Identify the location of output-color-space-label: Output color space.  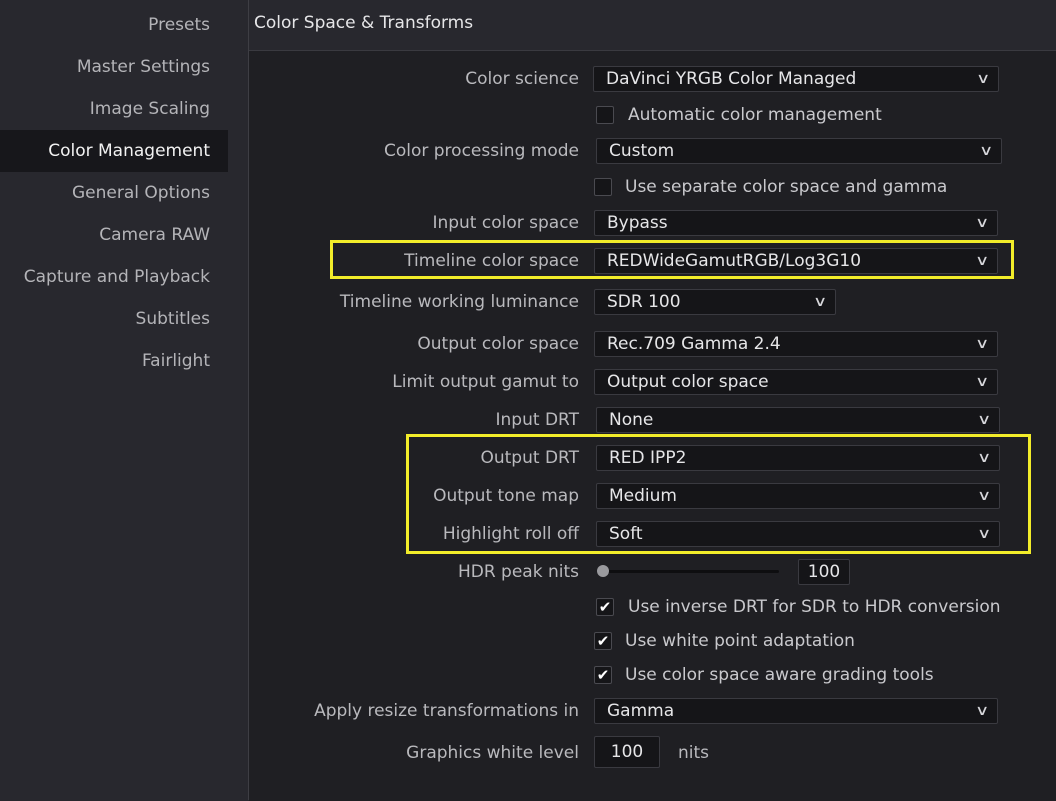
(498, 344).